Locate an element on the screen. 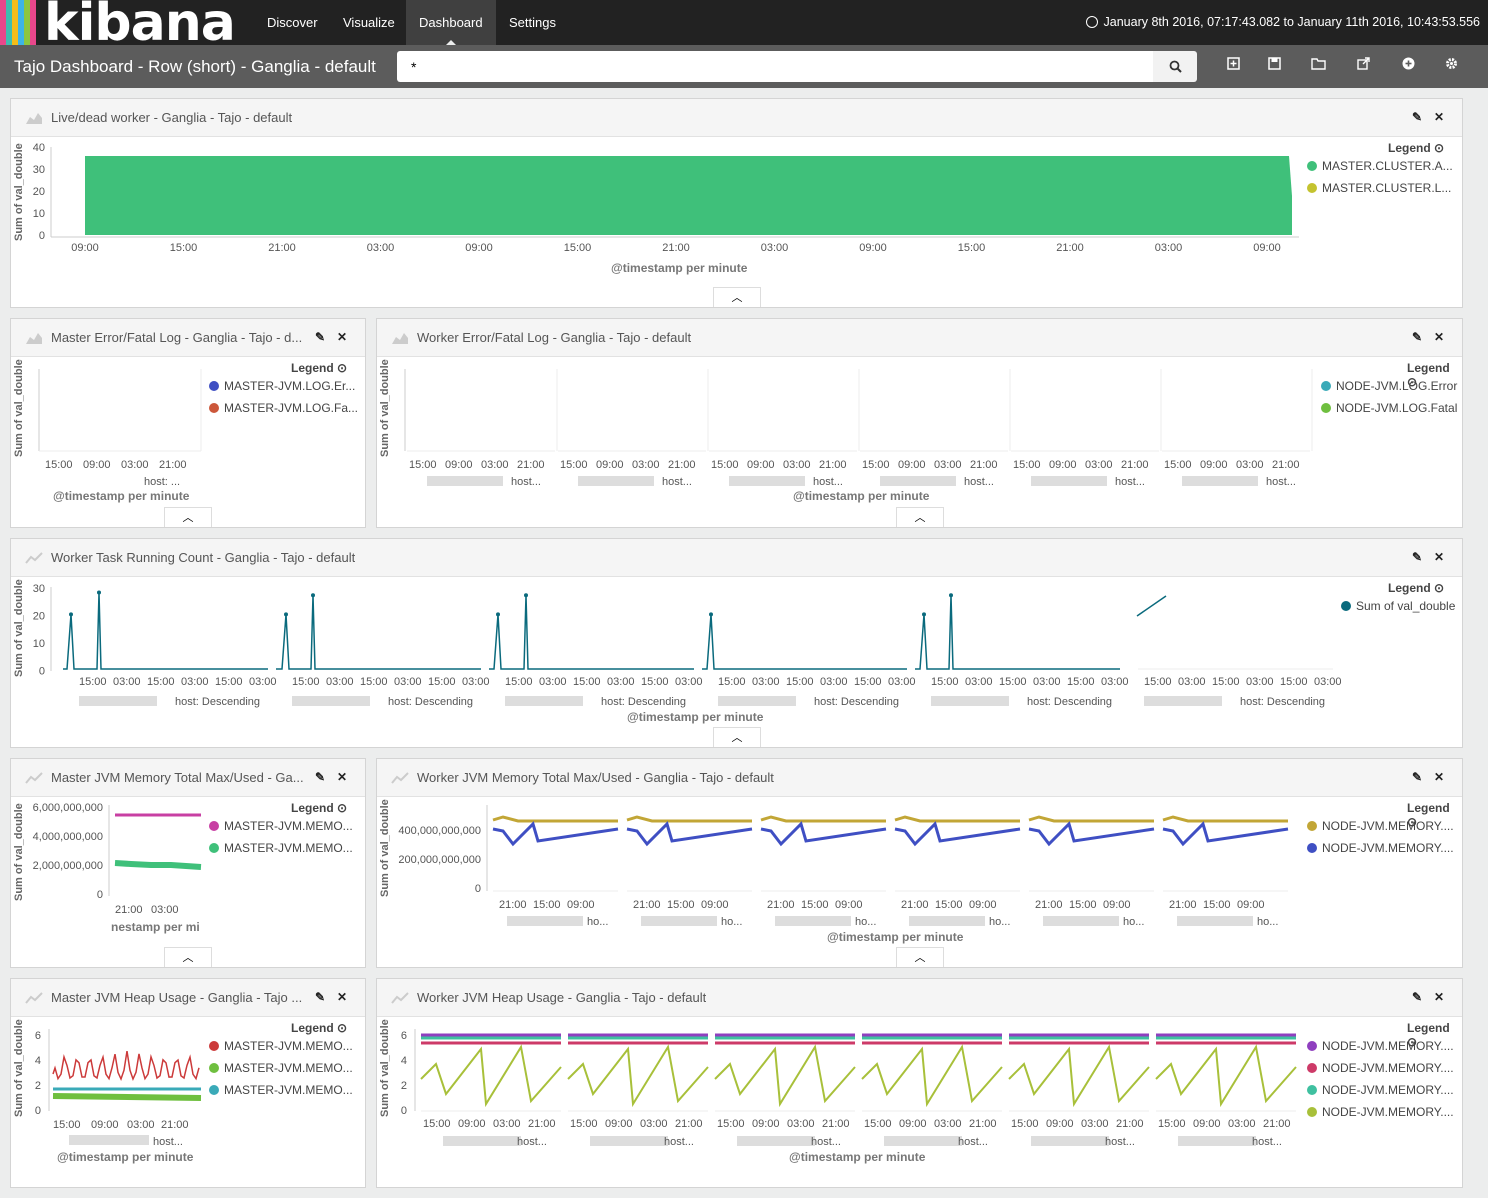 The height and width of the screenshot is (1198, 1488). tab-discover: Discover is located at coordinates (292, 22).